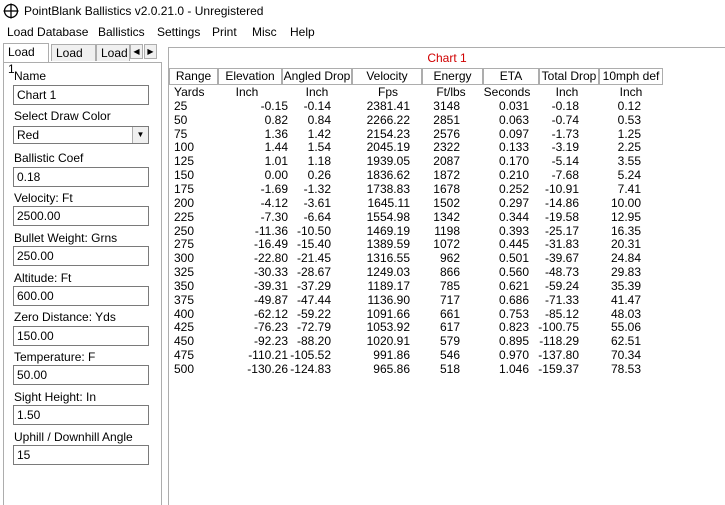 Image resolution: width=725 pixels, height=505 pixels. Describe the element at coordinates (30, 76) in the screenshot. I see `name-label: Name` at that location.